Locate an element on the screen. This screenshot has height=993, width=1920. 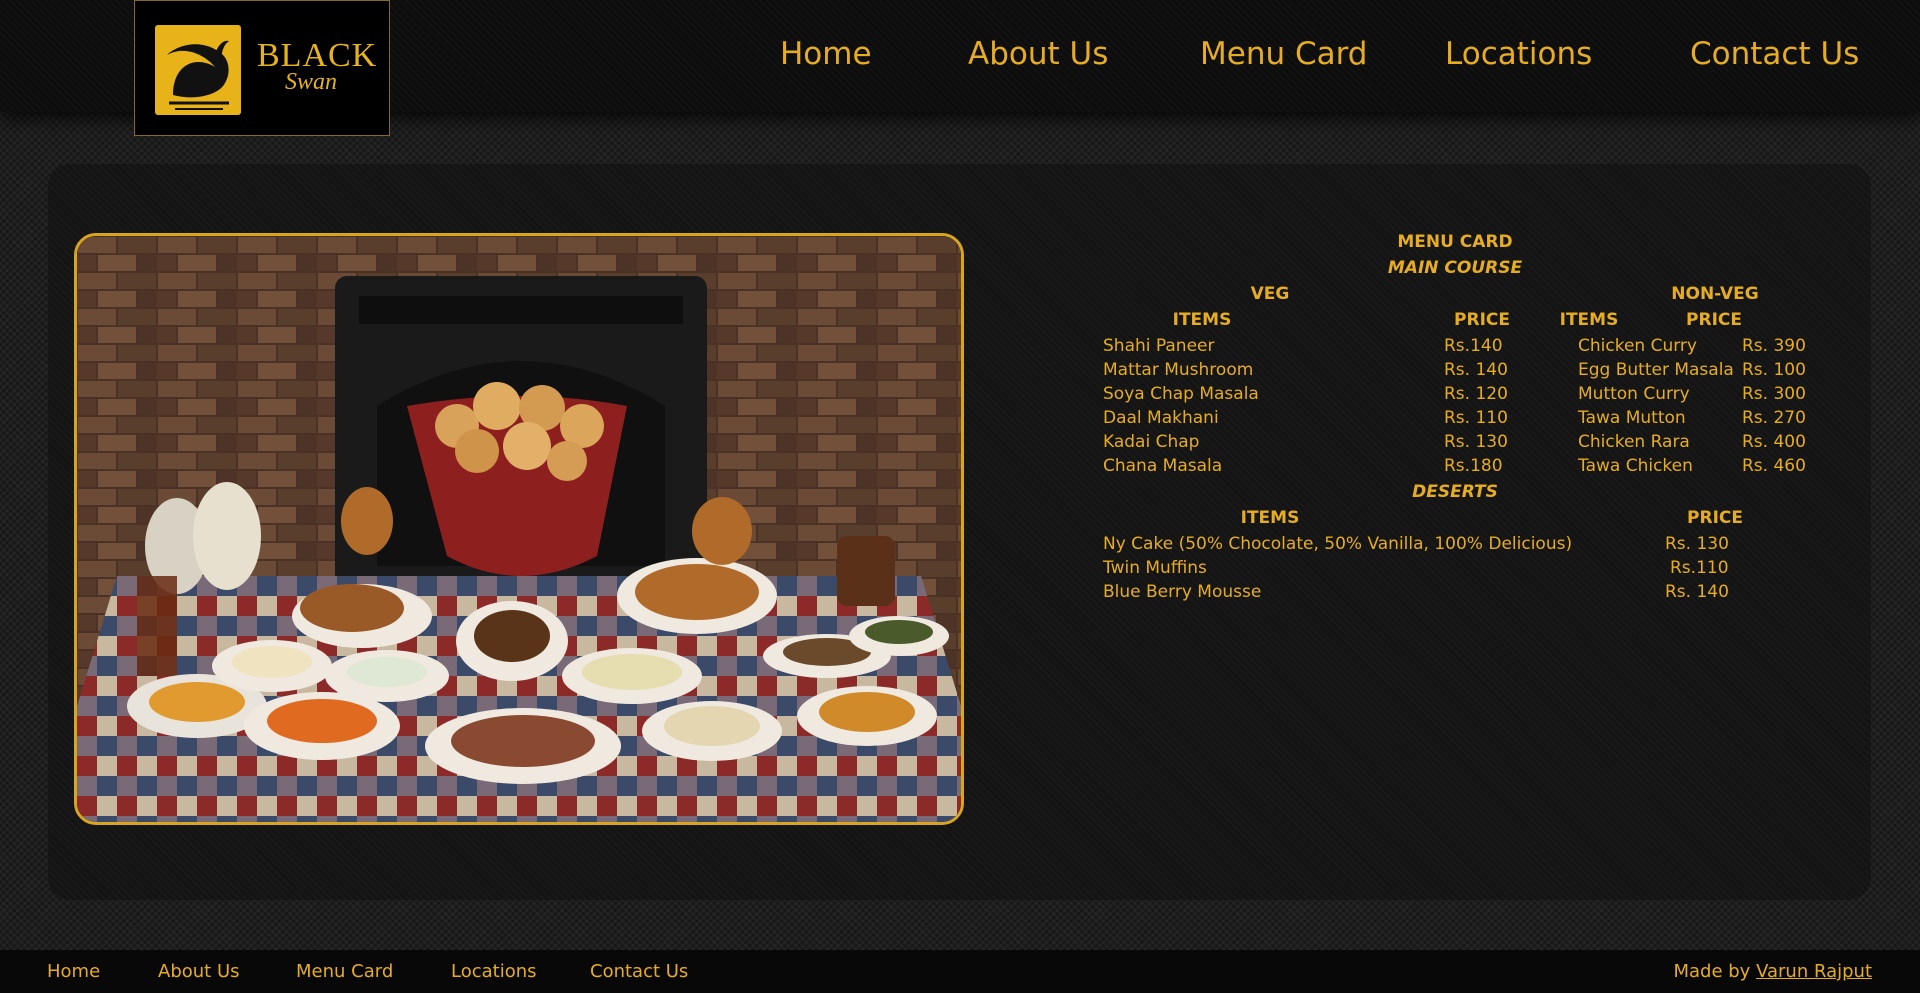
veg-item: Daal Makhani is located at coordinates (1161, 418).